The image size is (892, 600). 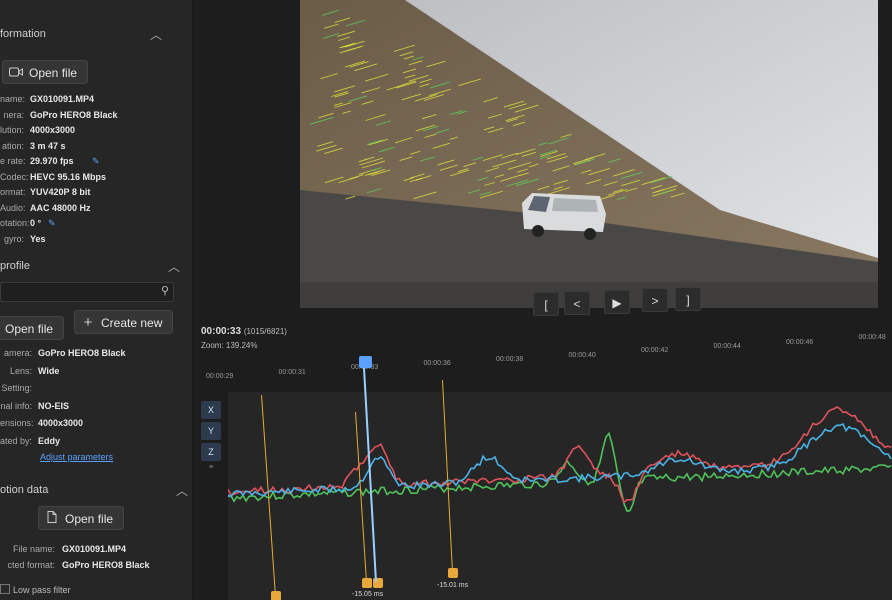 I want to click on timecode-display: 00:00:33 (1015/6821), so click(x=244, y=331).